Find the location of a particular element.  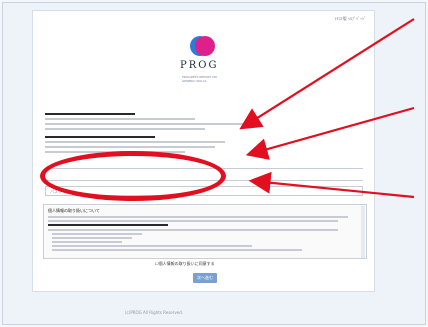

prog-logo: PROG PROGRESS REPORT ON GENERIC SKILLS is located at coordinates (204, 66).